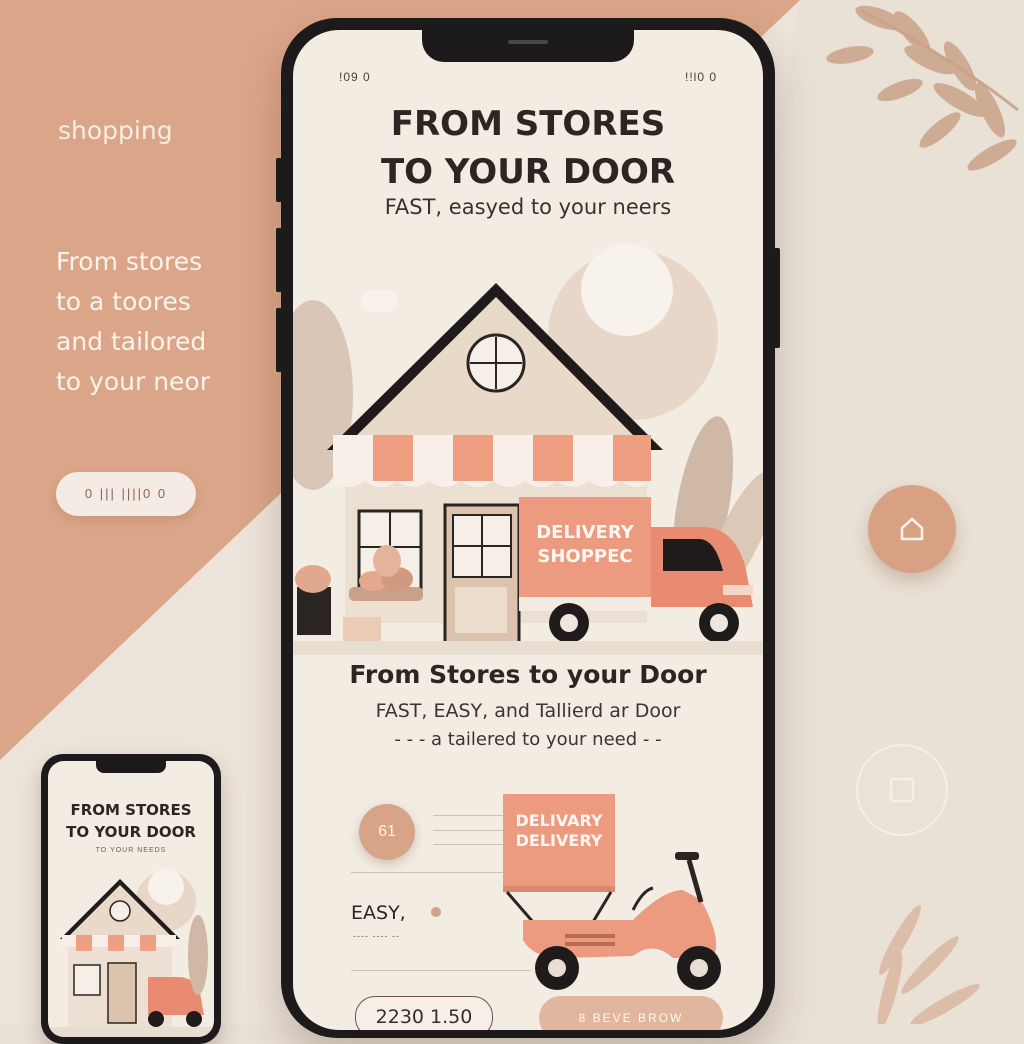 The width and height of the screenshot is (1024, 1044). I want to click on side-copy-line: to a toores, so click(123, 301).